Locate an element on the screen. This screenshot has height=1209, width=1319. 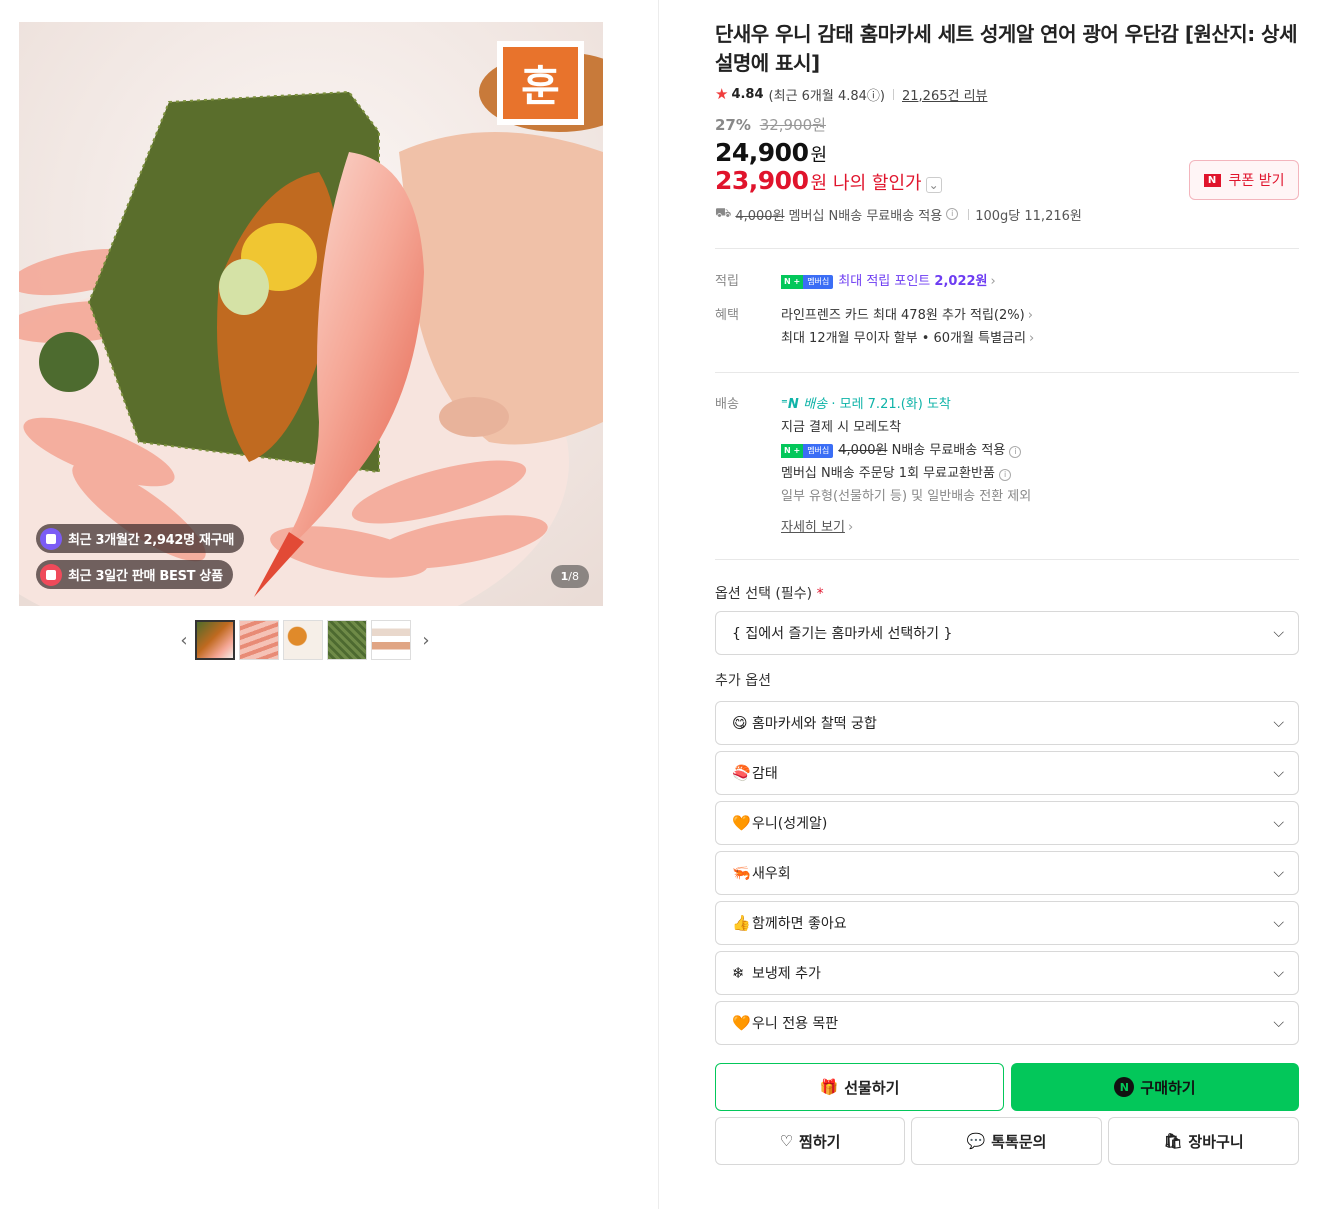
naver-n-icon: N is located at coordinates (1212, 180).